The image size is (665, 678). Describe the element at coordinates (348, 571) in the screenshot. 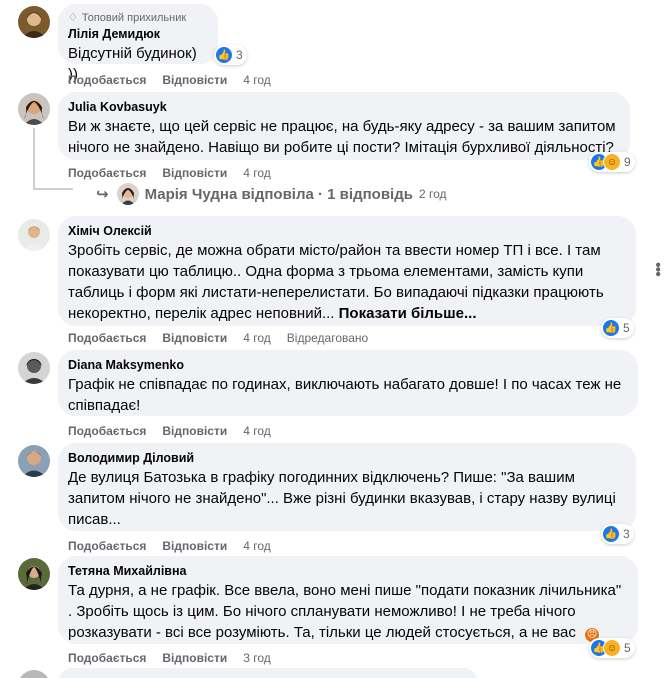

I see `comment-author: Тетяна Михайлівна` at that location.